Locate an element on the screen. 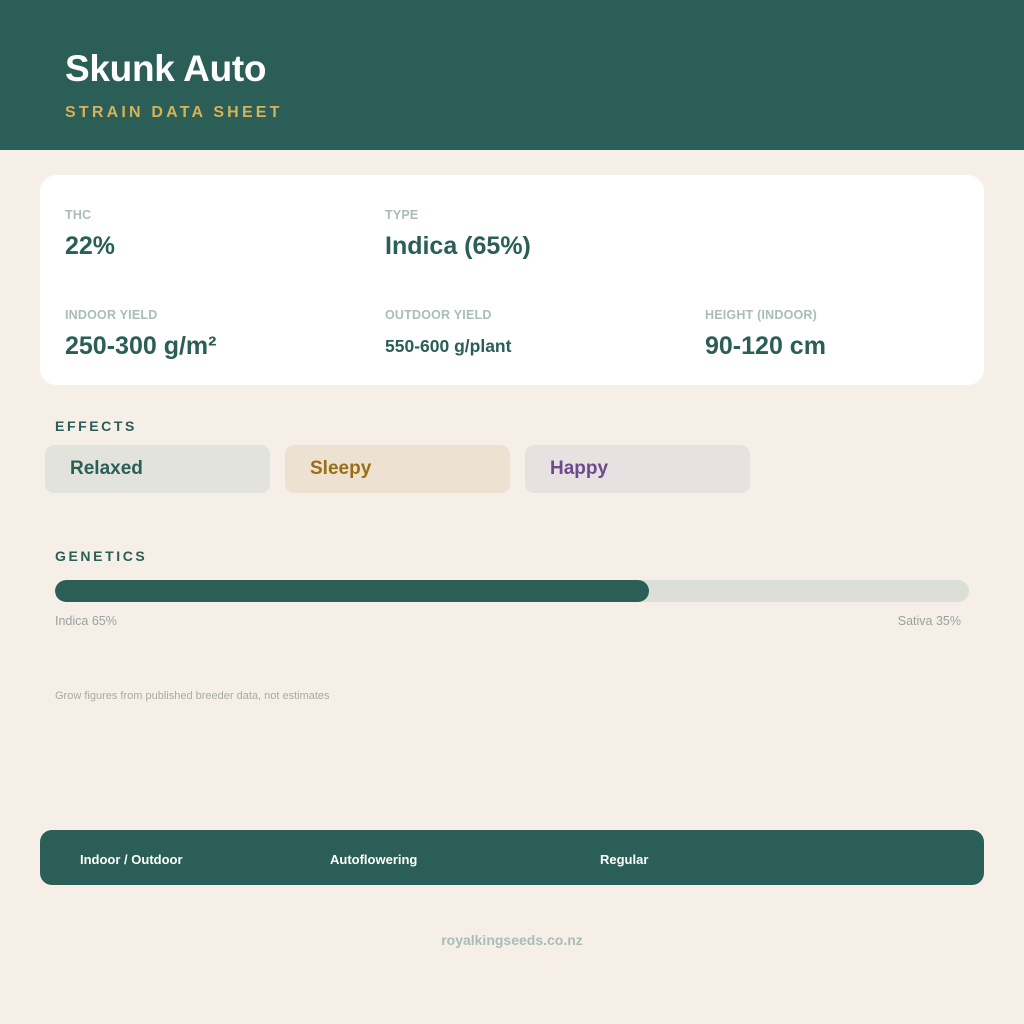  stat-indoor-yield: INDOOR YIELD 250-300 g/m² is located at coordinates (140, 334).